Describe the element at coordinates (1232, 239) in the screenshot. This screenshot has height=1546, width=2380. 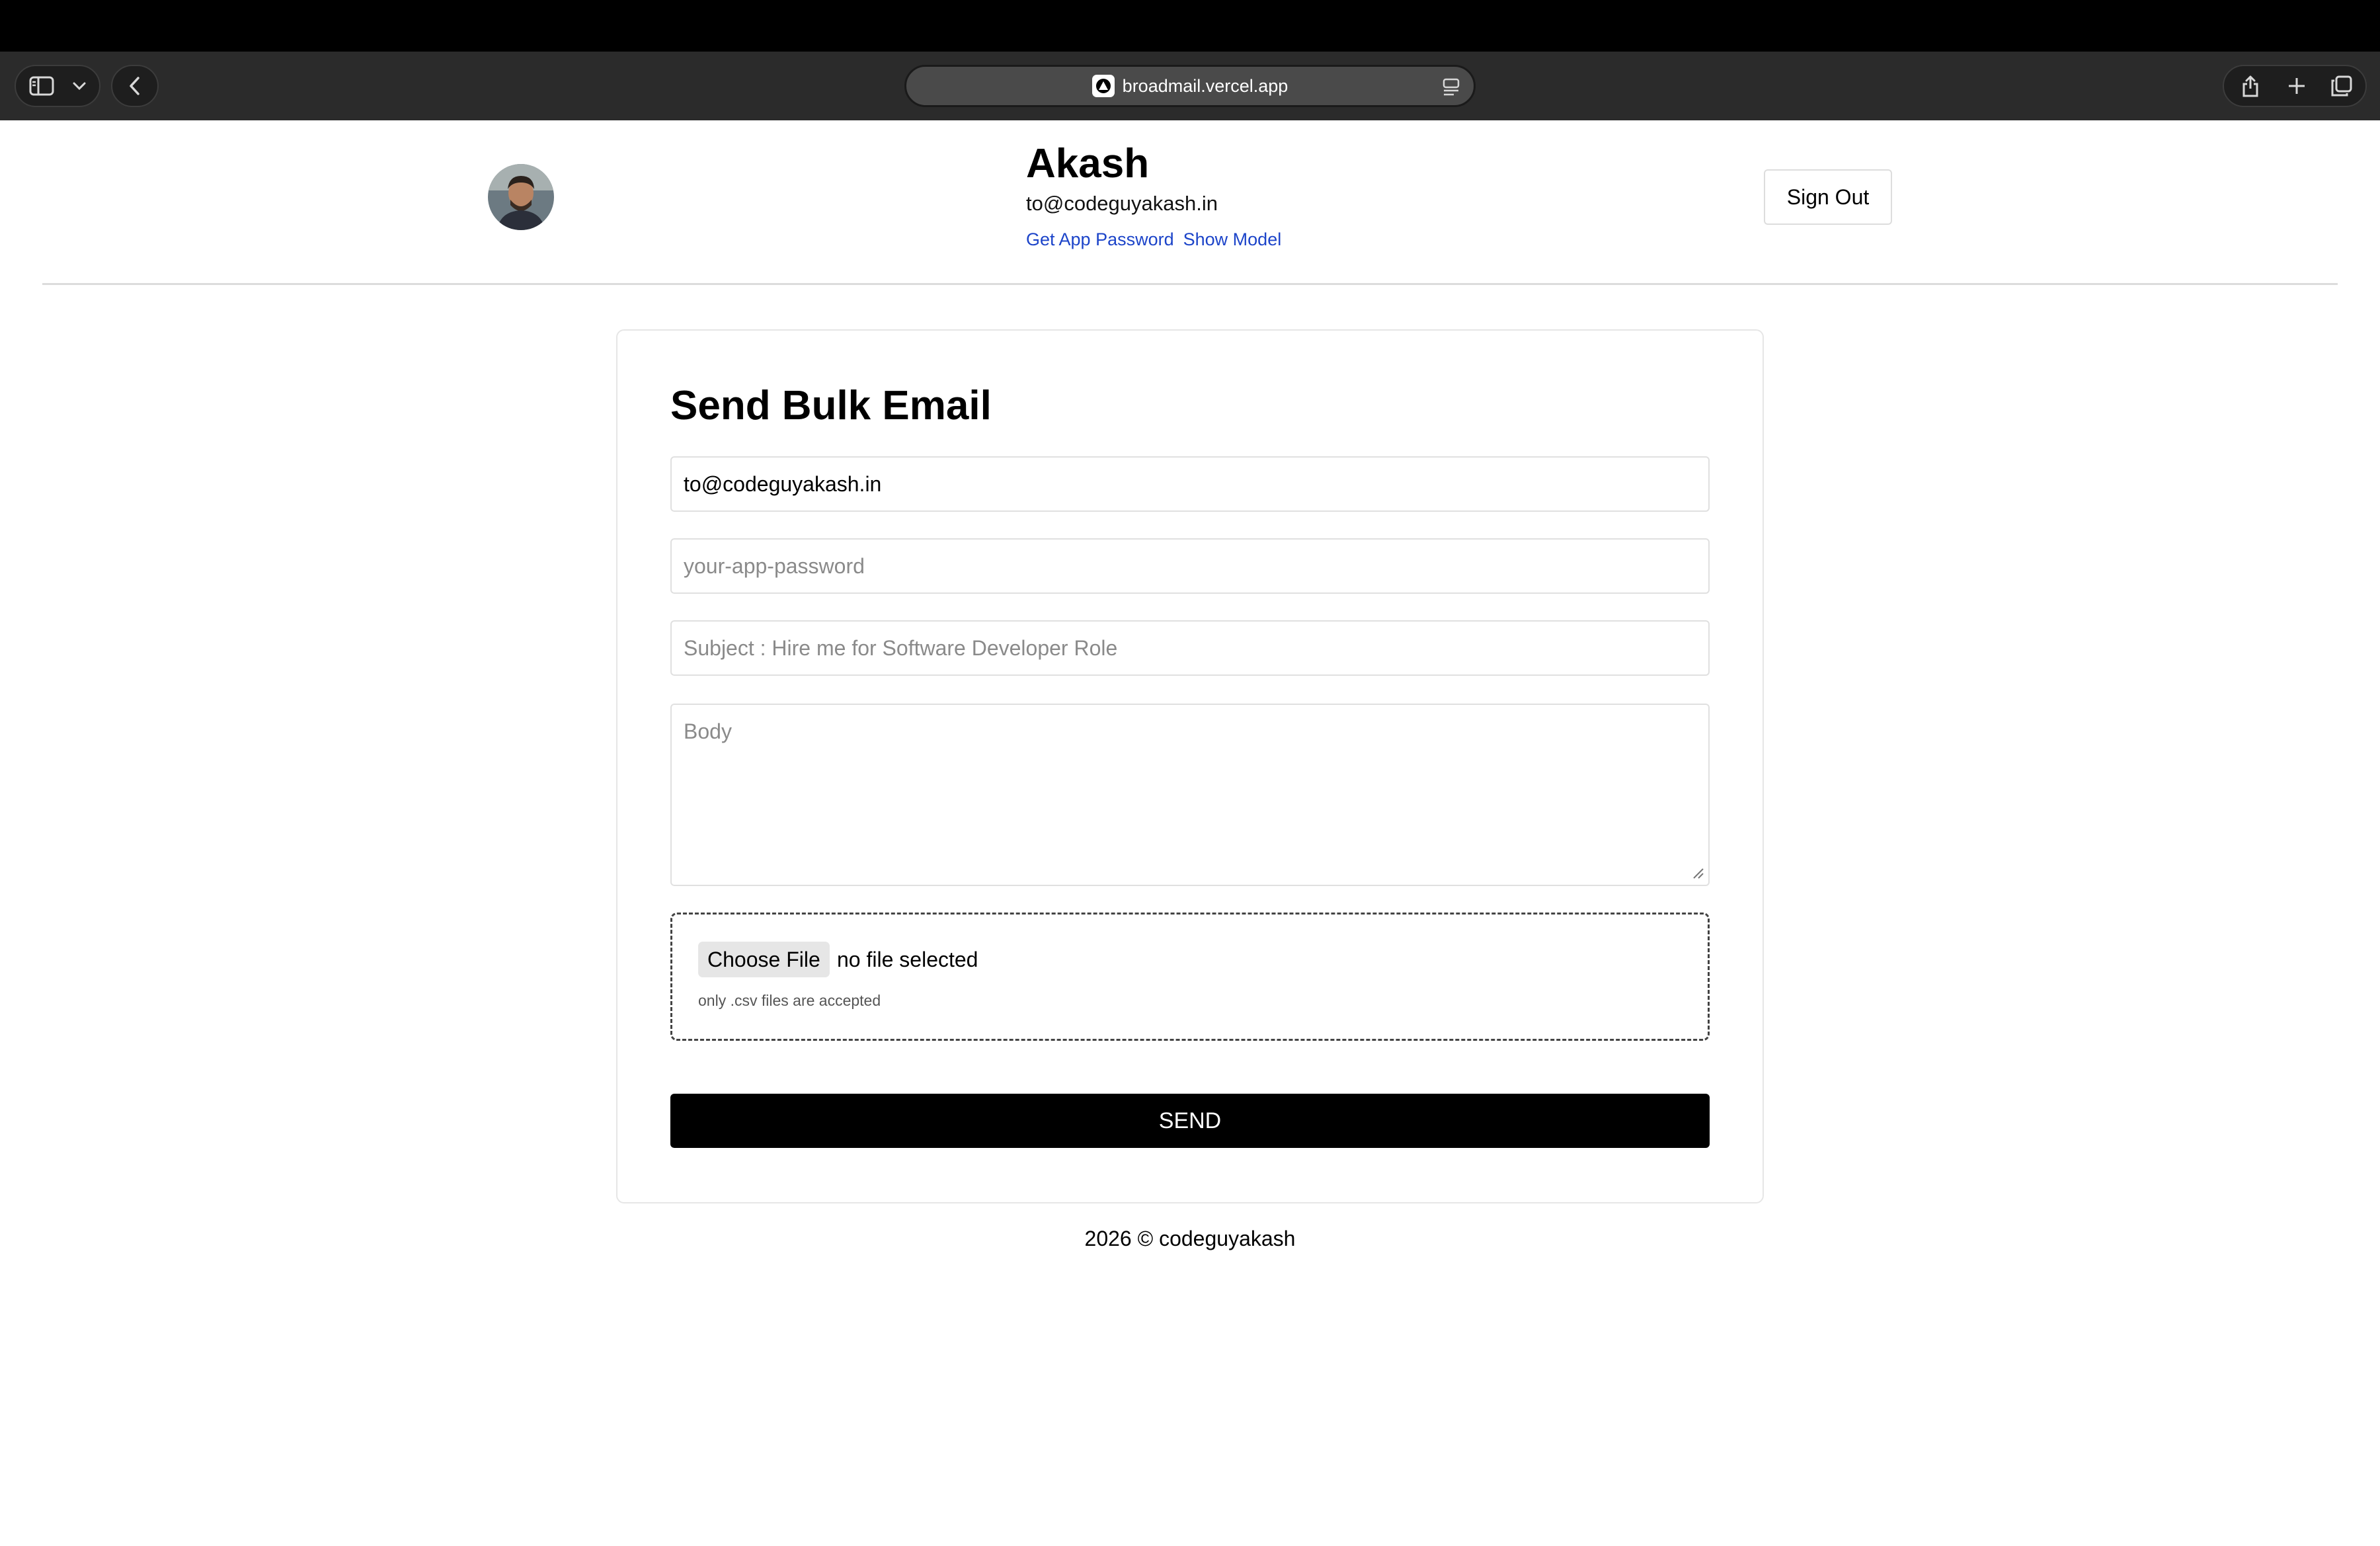
I see `show-model-link: Show Model` at that location.